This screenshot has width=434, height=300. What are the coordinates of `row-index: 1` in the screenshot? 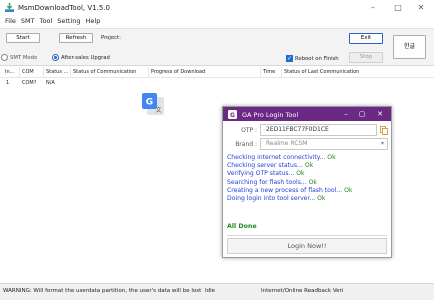 It's located at (8, 83).